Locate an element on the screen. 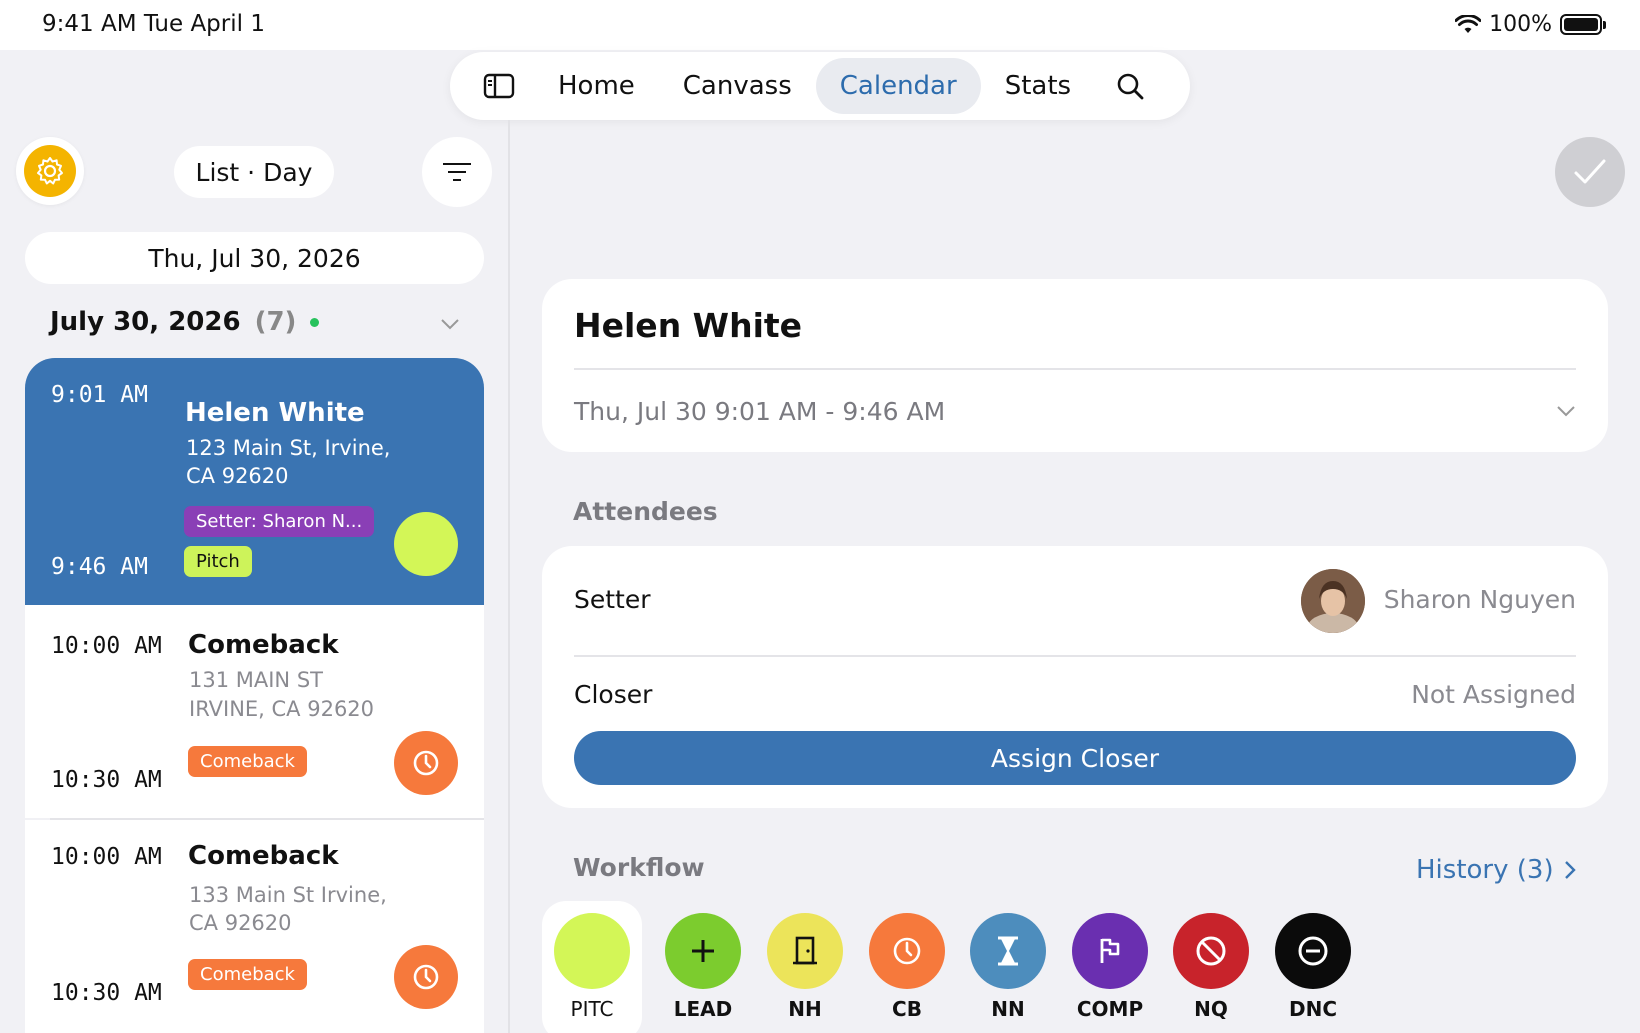  appointment-address-line1: 123 Main St, Irvine, is located at coordinates (288, 448).